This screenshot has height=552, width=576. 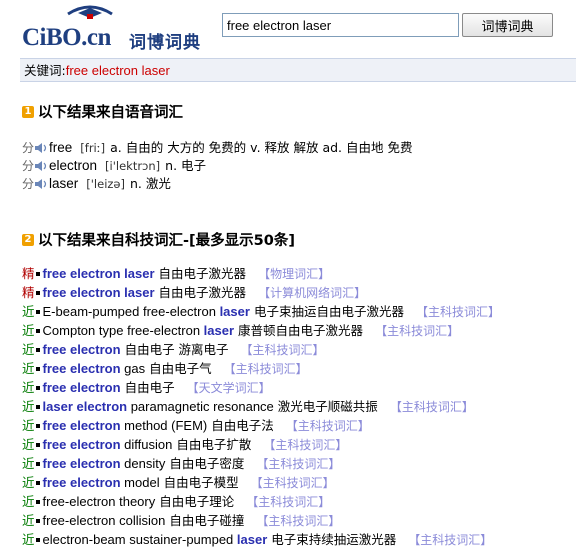 I want to click on term-link: E-beam-pumped free-electron laser, so click(x=146, y=311).